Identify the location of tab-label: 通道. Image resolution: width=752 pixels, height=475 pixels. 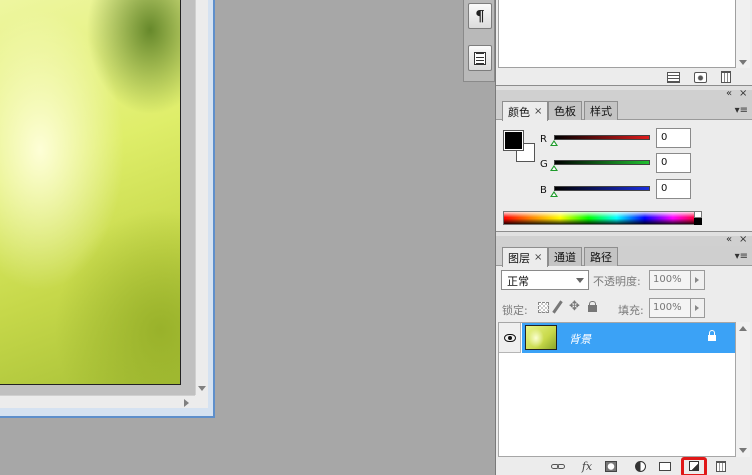
(565, 257).